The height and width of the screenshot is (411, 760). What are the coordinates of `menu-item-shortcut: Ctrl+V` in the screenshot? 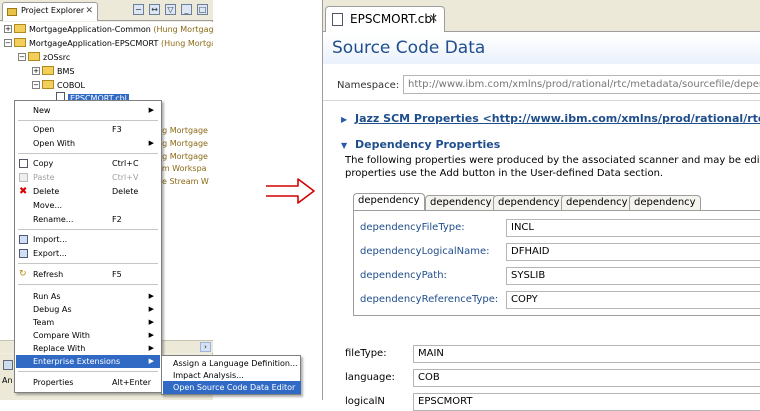 It's located at (125, 177).